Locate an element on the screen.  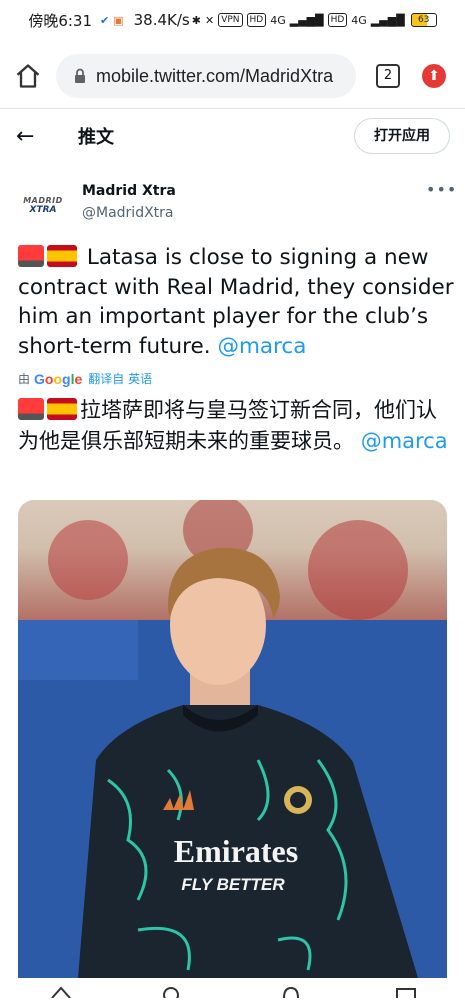
avatar-logo-text: XTRA is located at coordinates (43, 209).